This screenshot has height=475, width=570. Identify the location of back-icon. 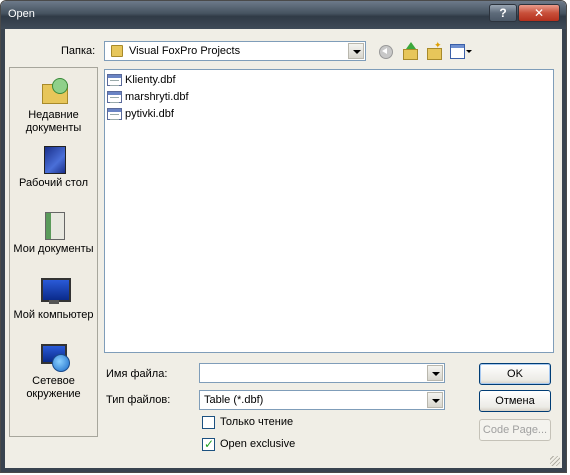
(386, 51).